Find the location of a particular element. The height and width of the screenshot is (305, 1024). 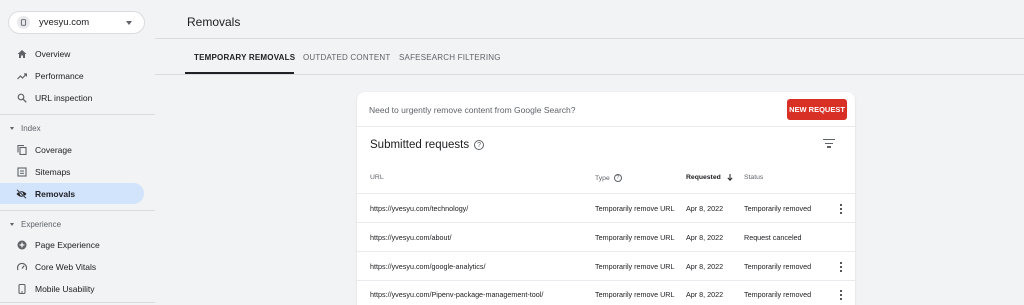

section-index-toggle: Index is located at coordinates (25, 128).